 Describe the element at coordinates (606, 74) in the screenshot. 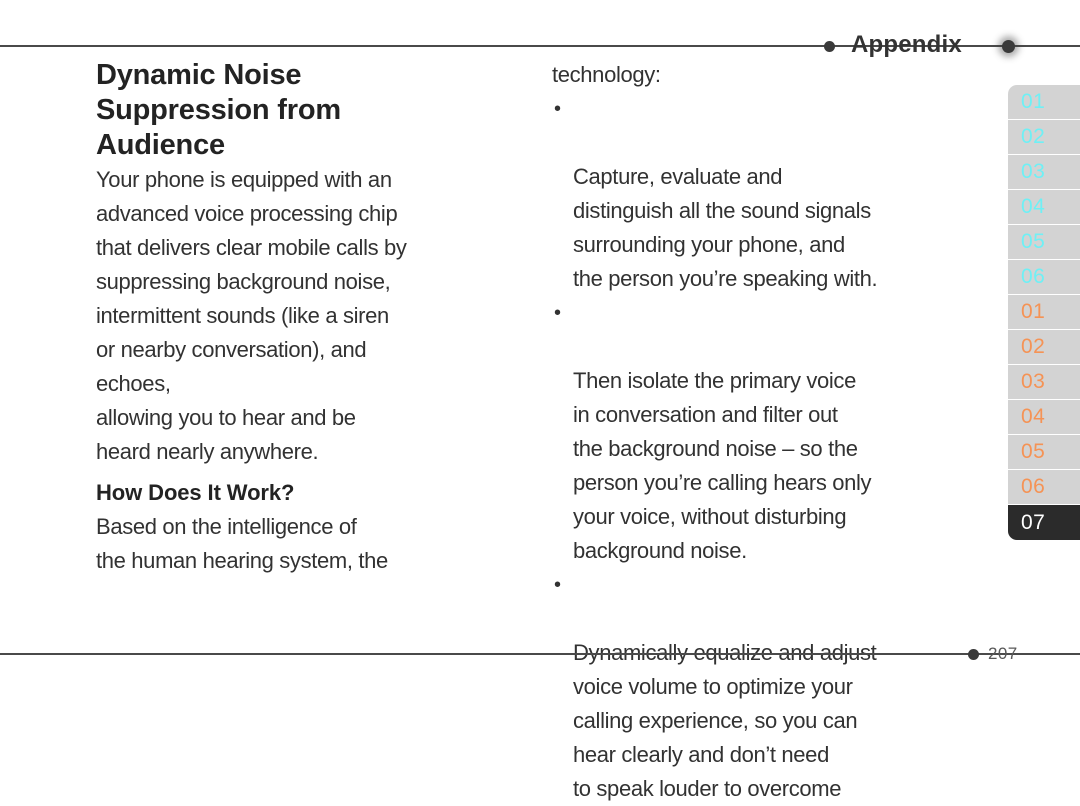

I see `right-column-lead: technology:` at that location.